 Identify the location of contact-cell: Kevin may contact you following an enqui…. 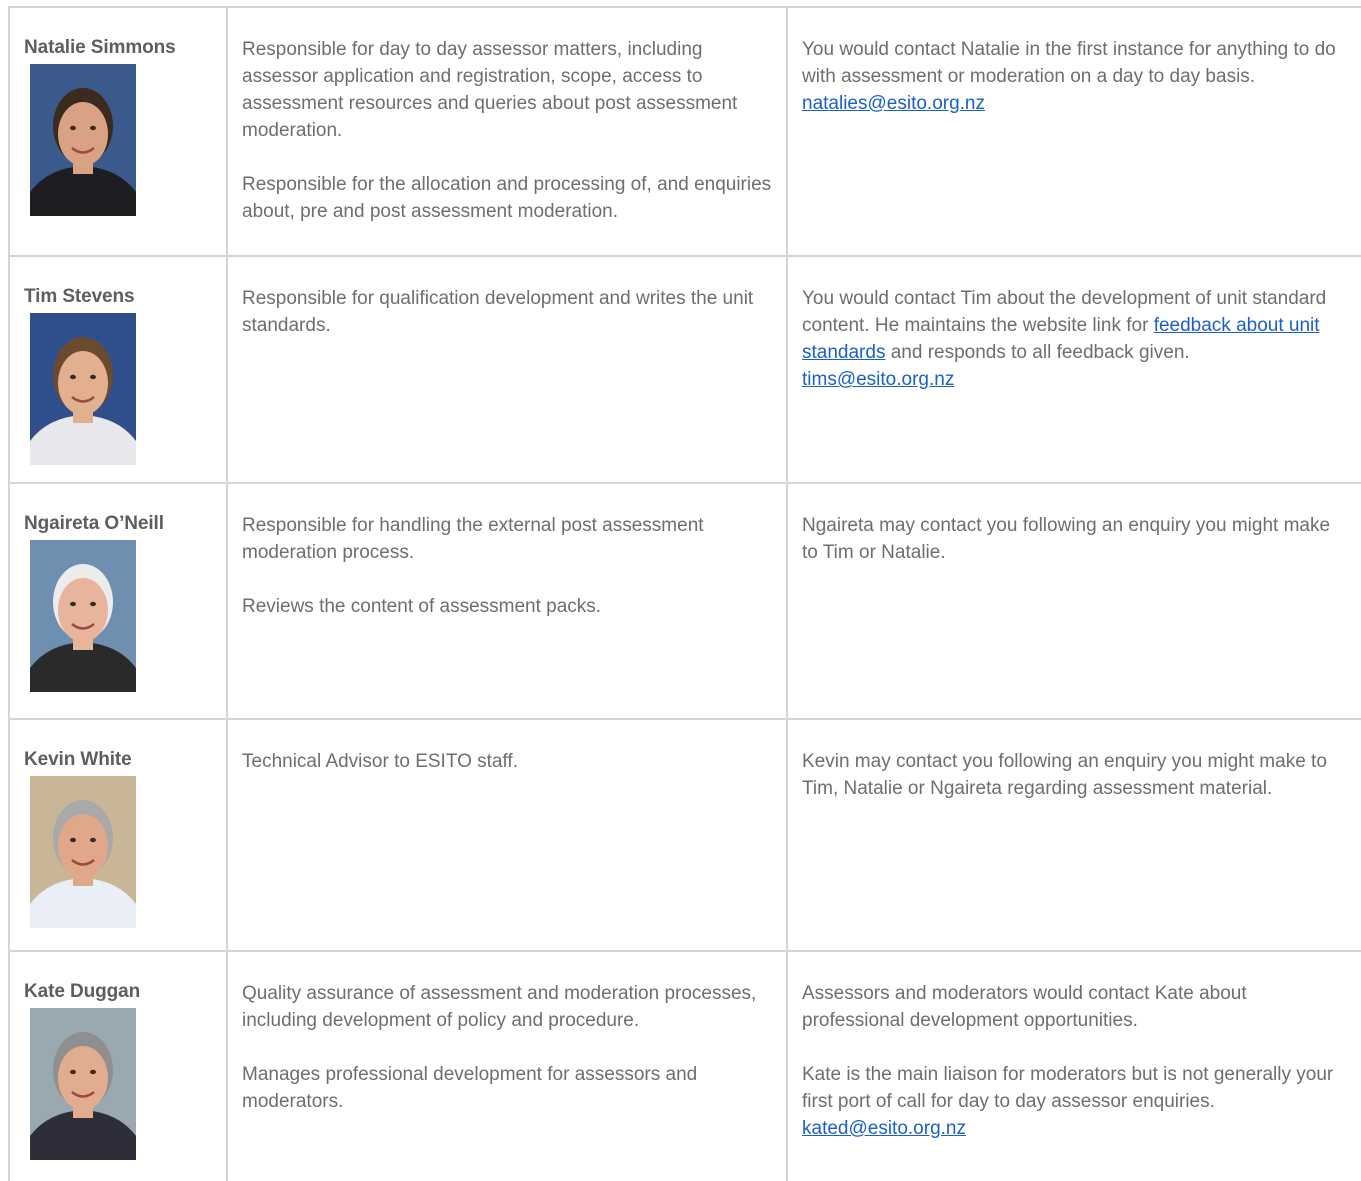
(1073, 835).